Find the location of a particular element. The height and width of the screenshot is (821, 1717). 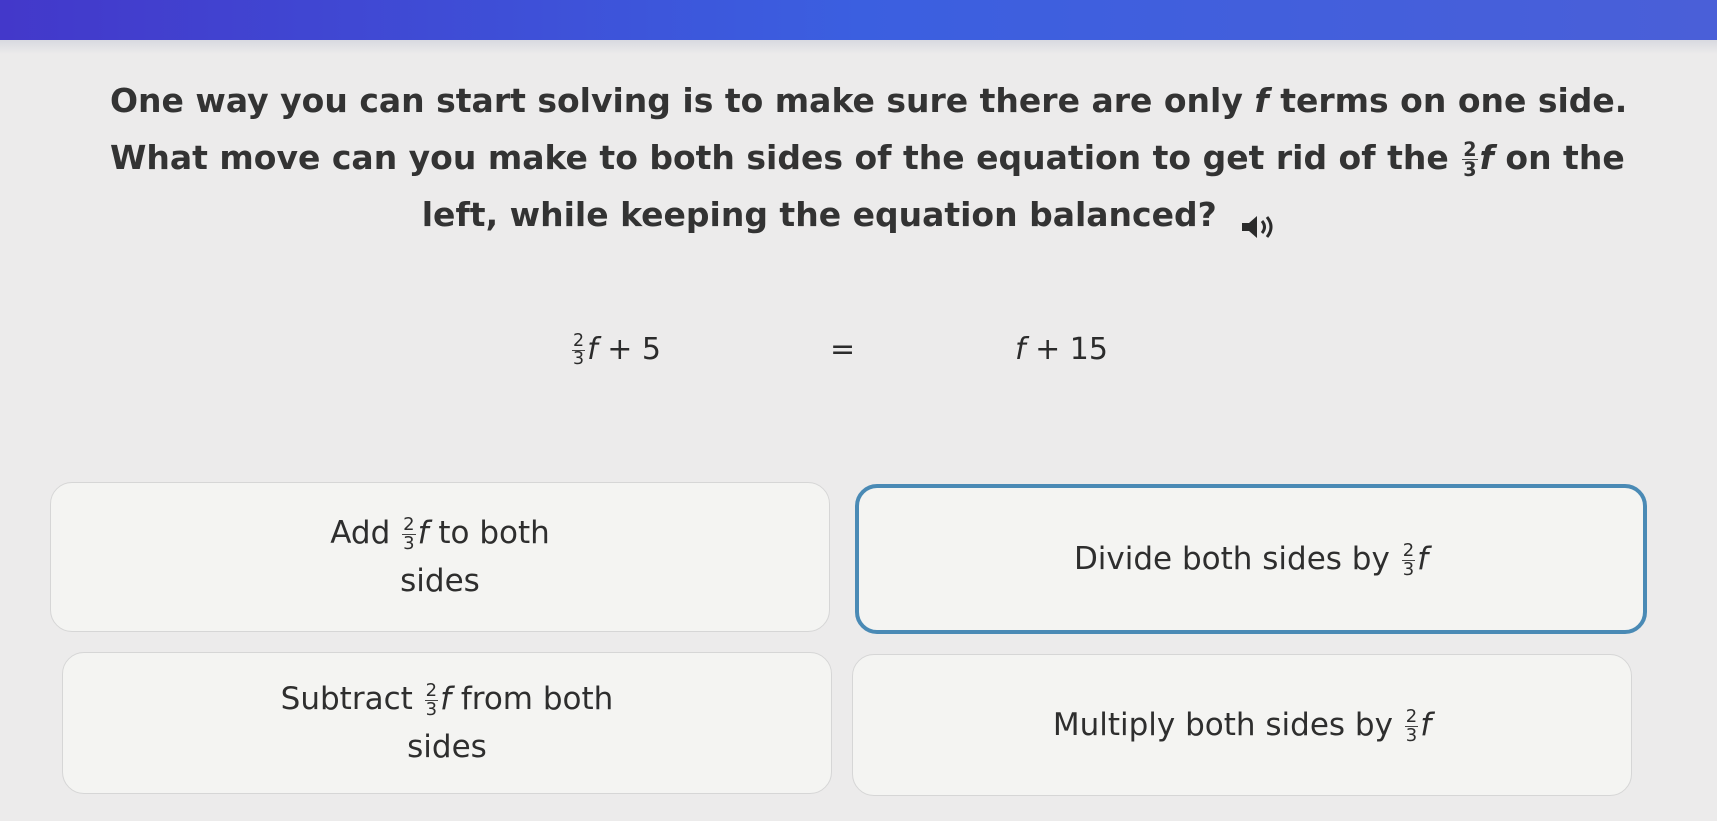

speaker-icon is located at coordinates (1258, 220).